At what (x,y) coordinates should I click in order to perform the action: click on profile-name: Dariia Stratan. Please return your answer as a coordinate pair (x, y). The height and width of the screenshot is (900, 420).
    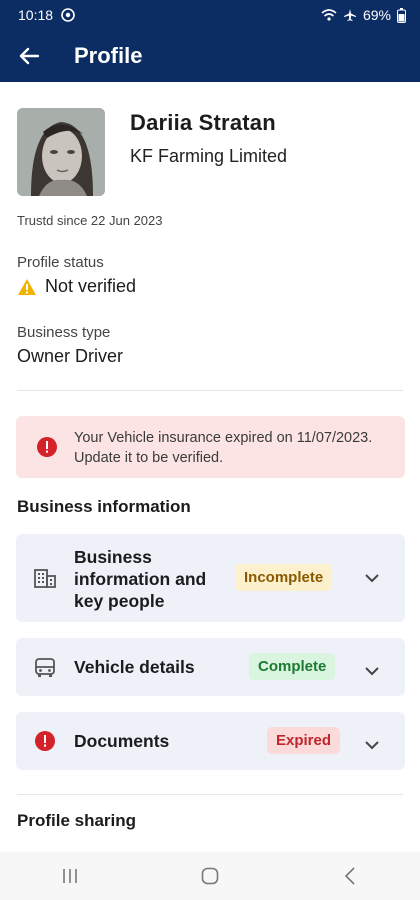
    Looking at the image, I should click on (203, 122).